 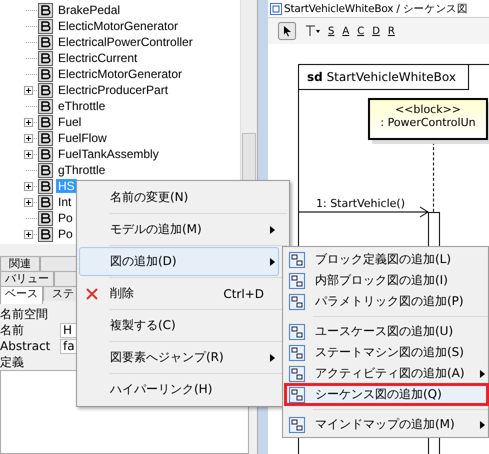 I want to click on menu-item: ハイパーリンク(H), so click(x=179, y=389).